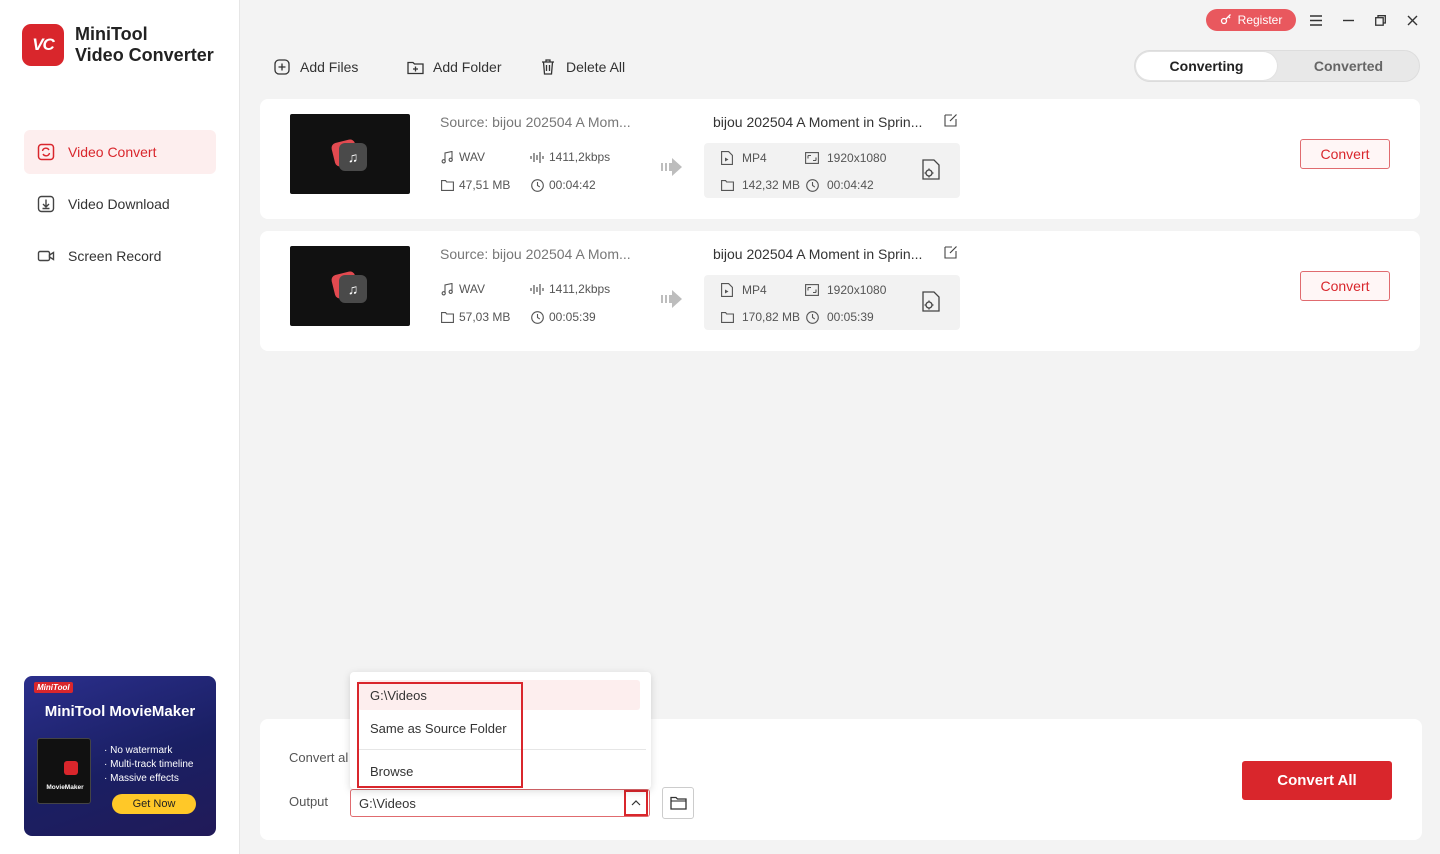  What do you see at coordinates (727, 290) in the screenshot?
I see `video-file-icon` at bounding box center [727, 290].